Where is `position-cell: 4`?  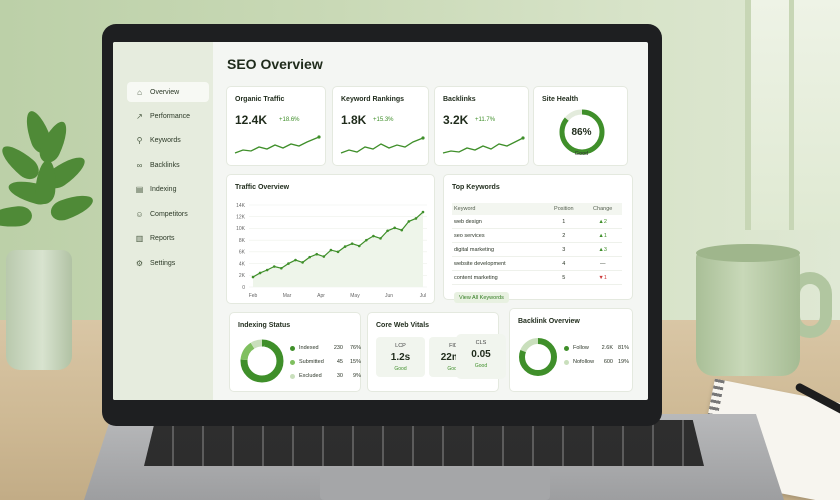 position-cell: 4 is located at coordinates (564, 263).